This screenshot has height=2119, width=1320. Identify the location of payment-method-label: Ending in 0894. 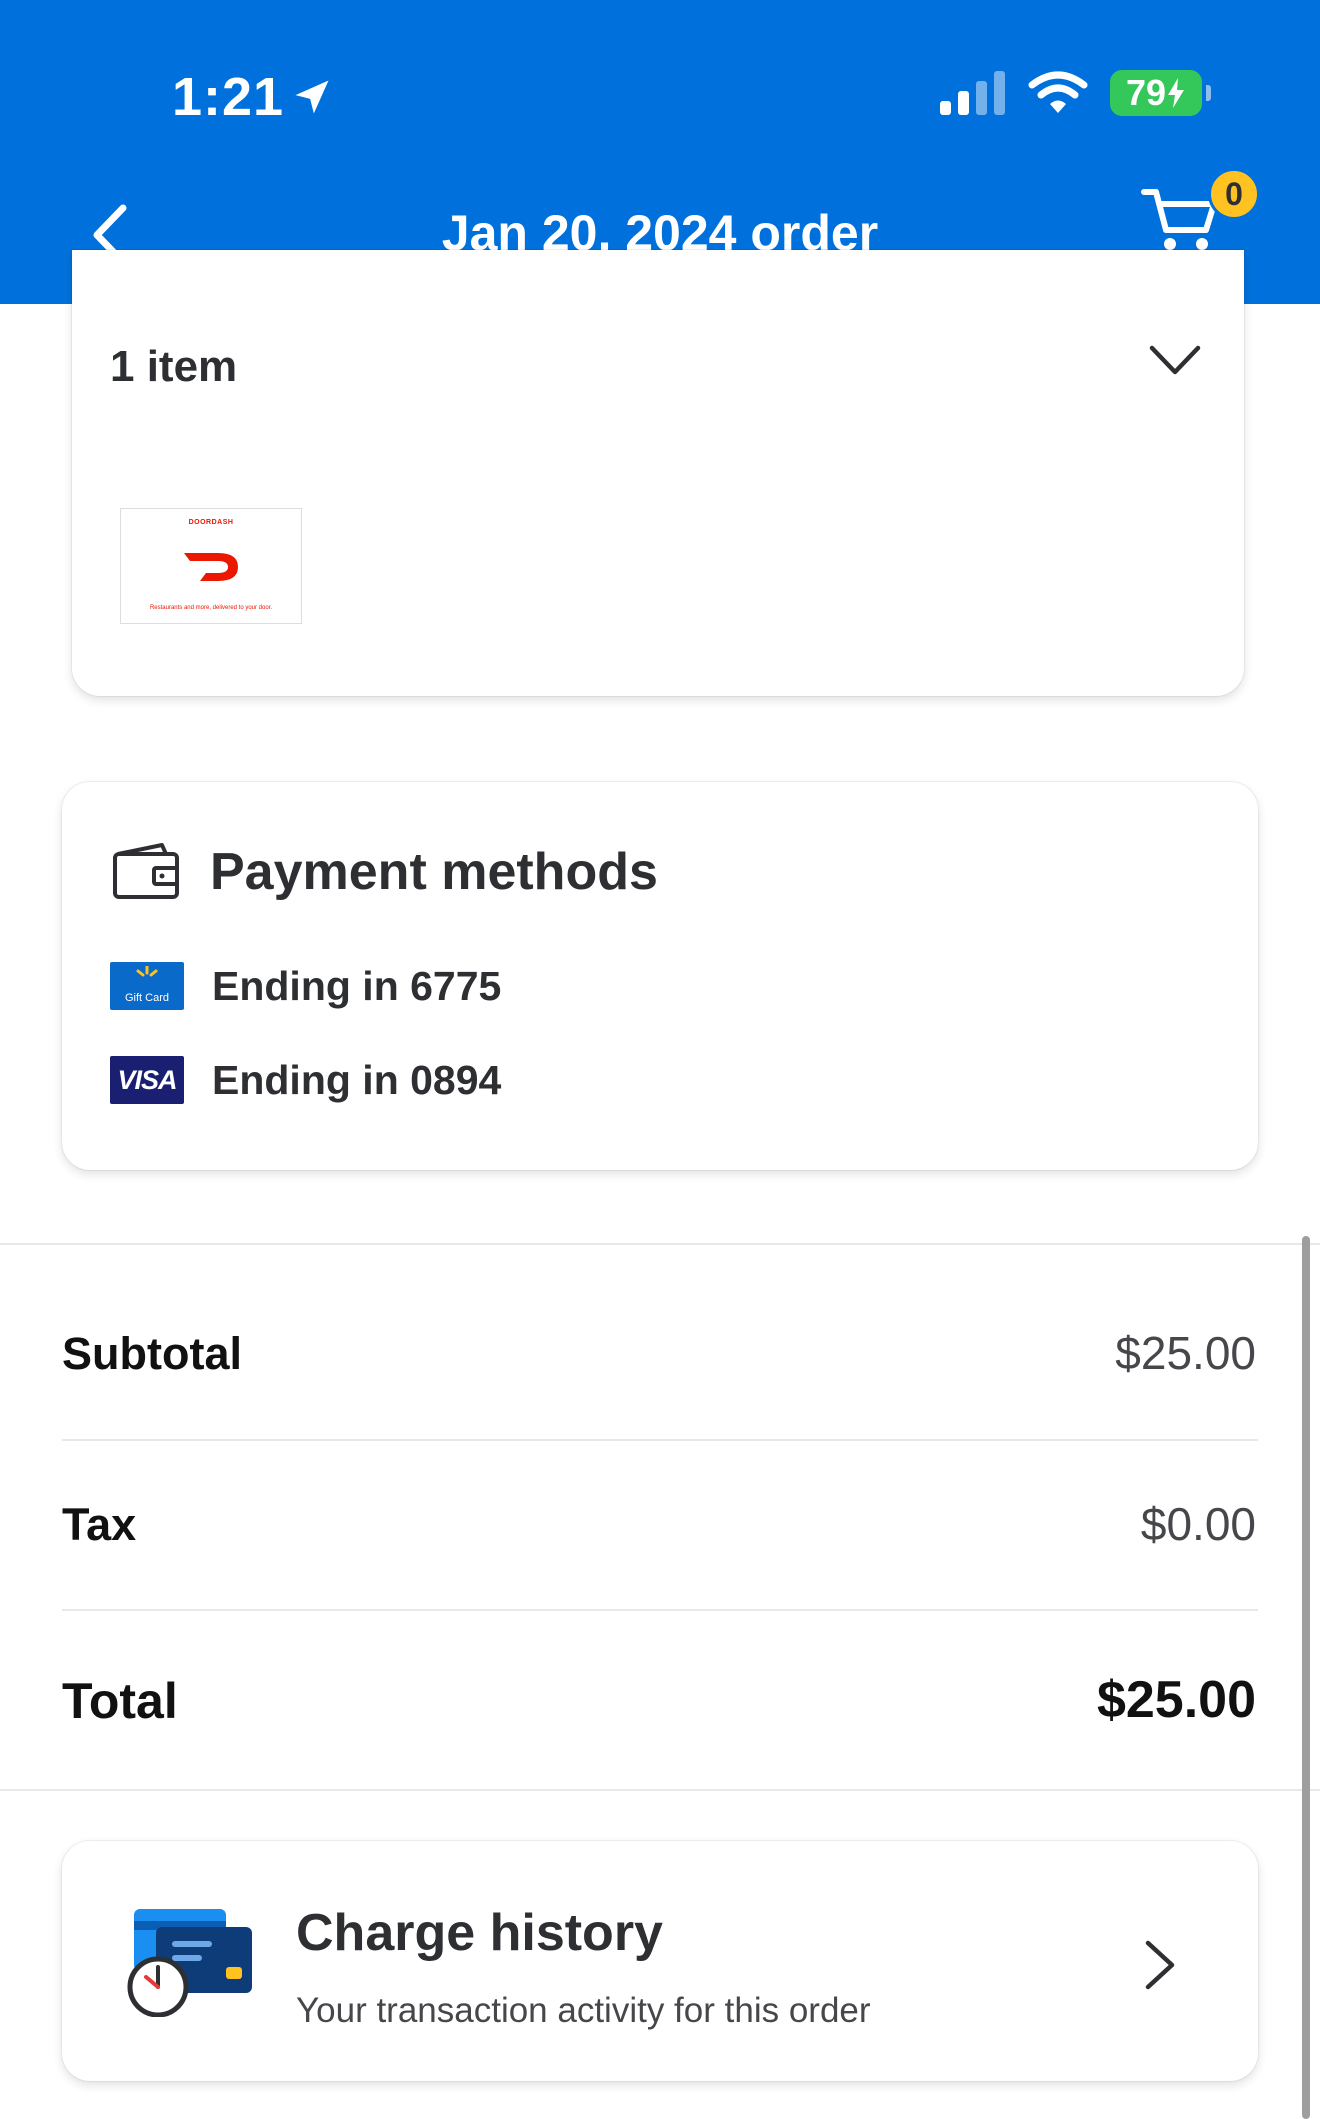
(357, 1079).